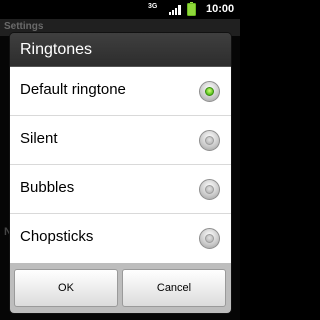 The image size is (320, 320). What do you see at coordinates (73, 89) in the screenshot?
I see `option-label: Default ringtone` at bounding box center [73, 89].